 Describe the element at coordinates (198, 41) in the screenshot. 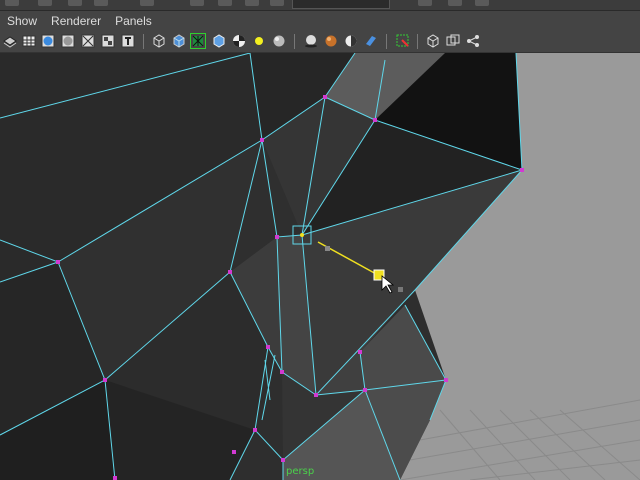

I see `wireframe-on-shaded-icon` at that location.